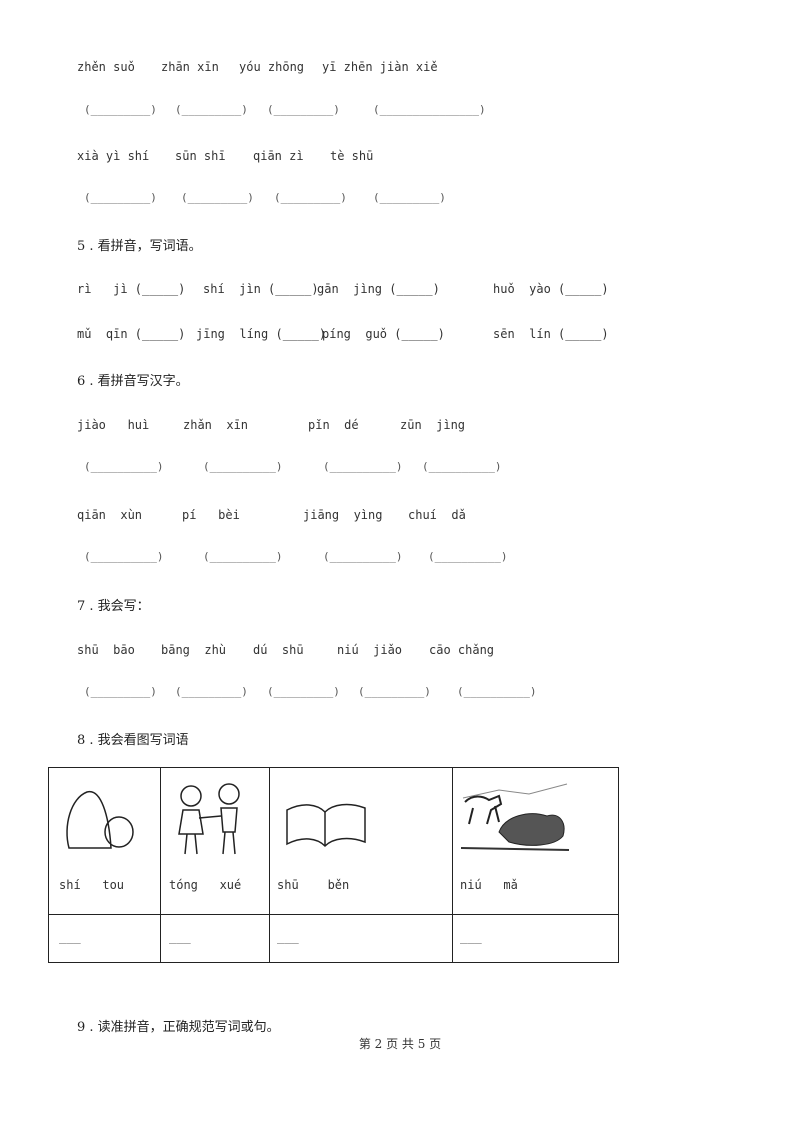 Image resolution: width=800 pixels, height=1132 pixels. What do you see at coordinates (378, 289) in the screenshot?
I see `pinyin-blank: gān jìng (_____)` at bounding box center [378, 289].